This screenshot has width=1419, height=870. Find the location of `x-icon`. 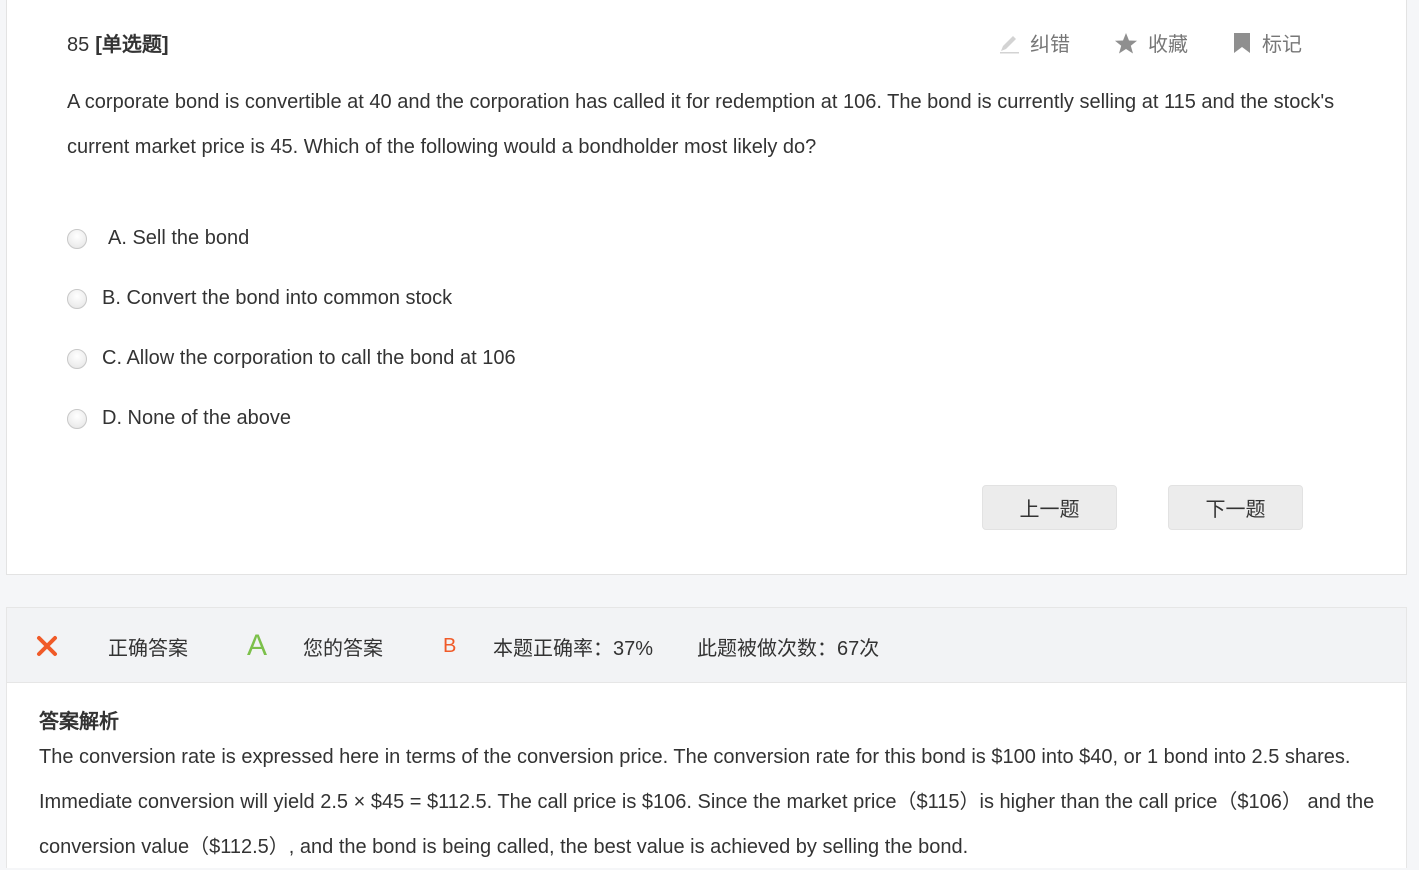

x-icon is located at coordinates (47, 646).